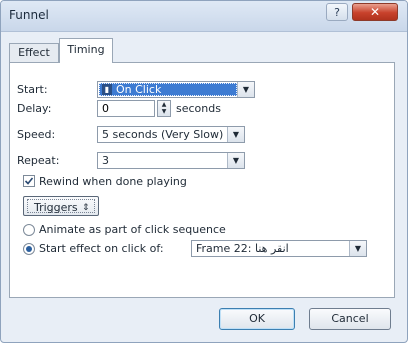 This screenshot has width=408, height=343. I want to click on tab-timing: Timing, so click(86, 50).